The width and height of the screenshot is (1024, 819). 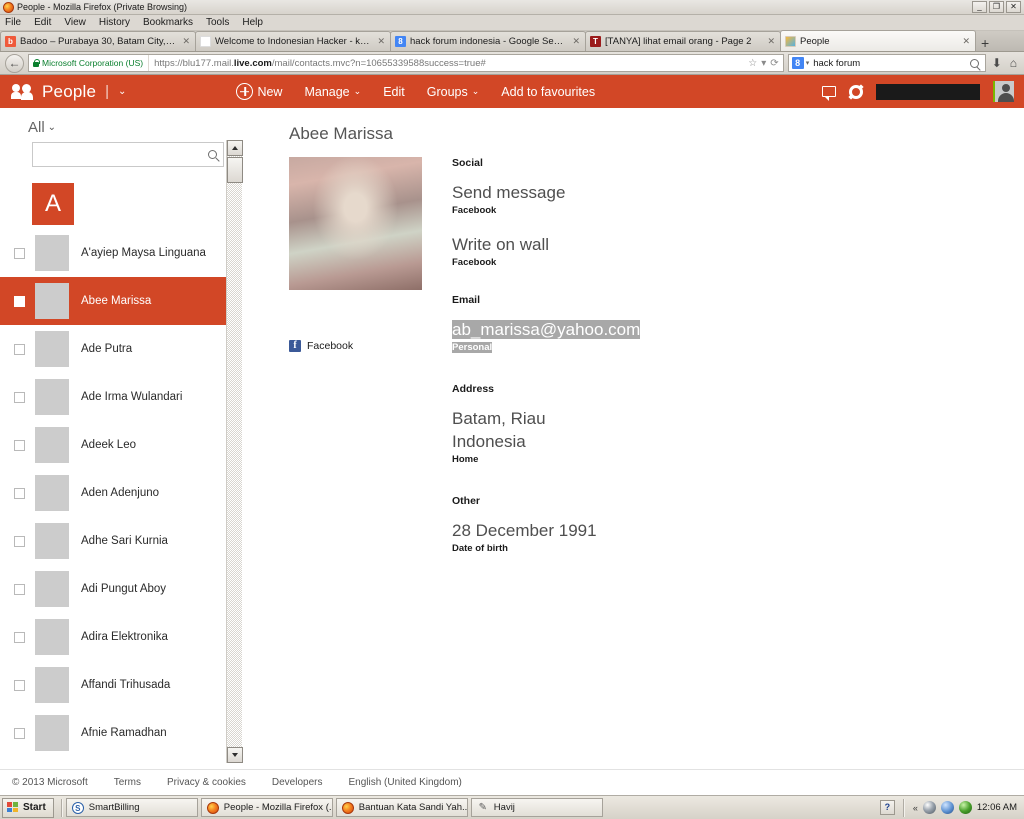 What do you see at coordinates (394, 92) in the screenshot?
I see `edit-button: Edit` at bounding box center [394, 92].